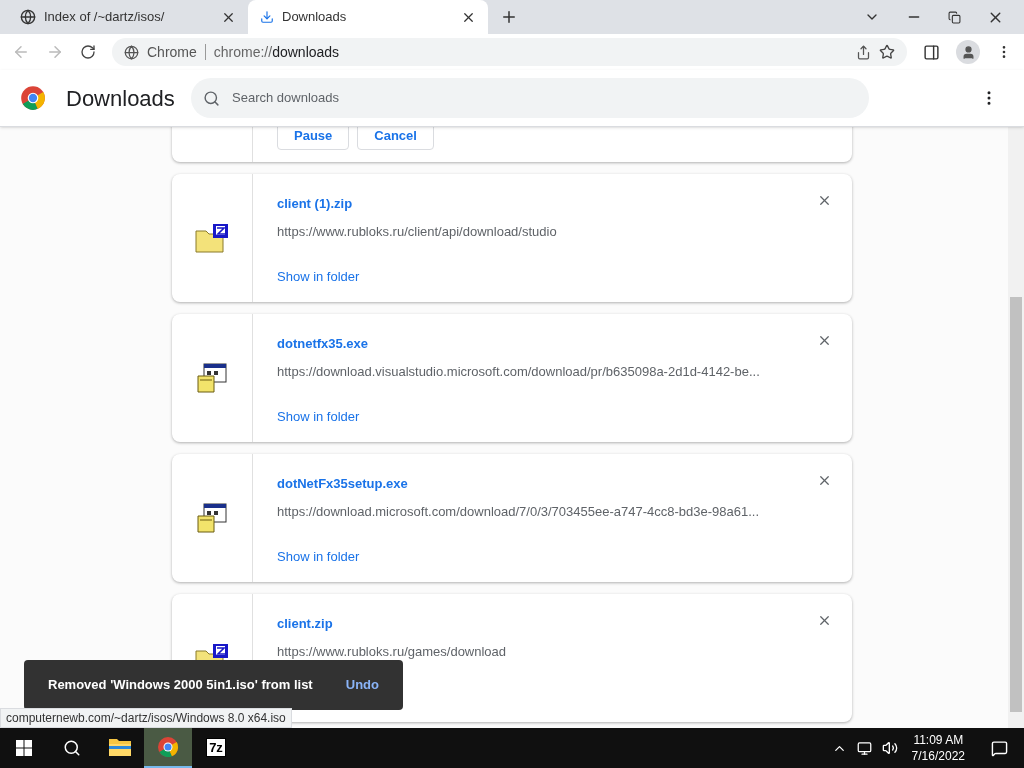  I want to click on reload-icon, so click(88, 52).